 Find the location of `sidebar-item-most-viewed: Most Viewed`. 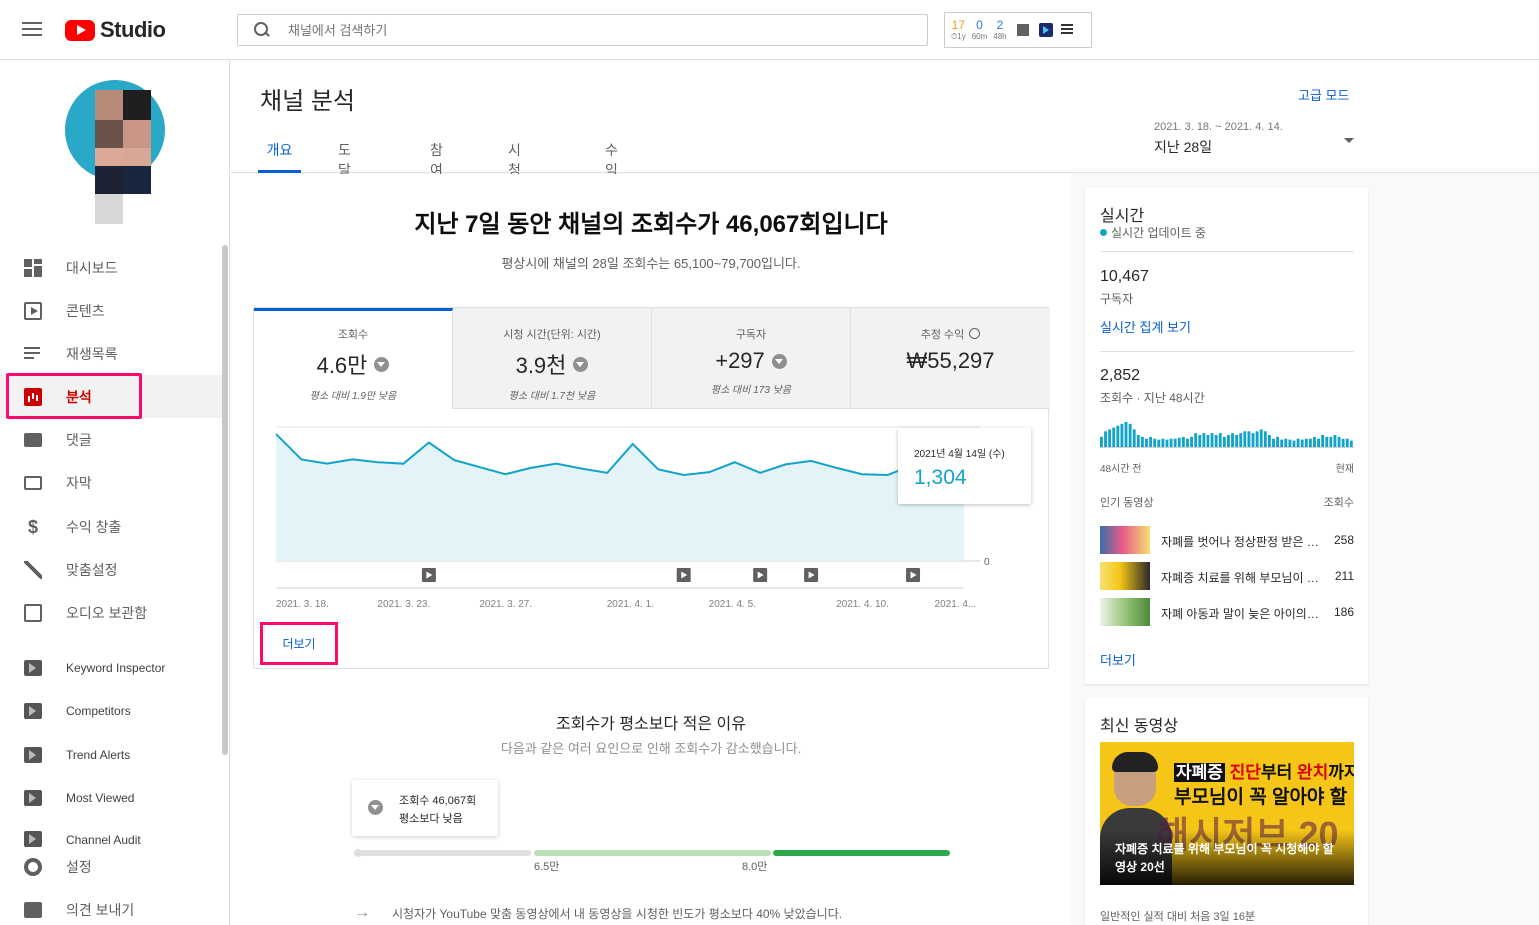

sidebar-item-most-viewed: Most Viewed is located at coordinates (111, 797).